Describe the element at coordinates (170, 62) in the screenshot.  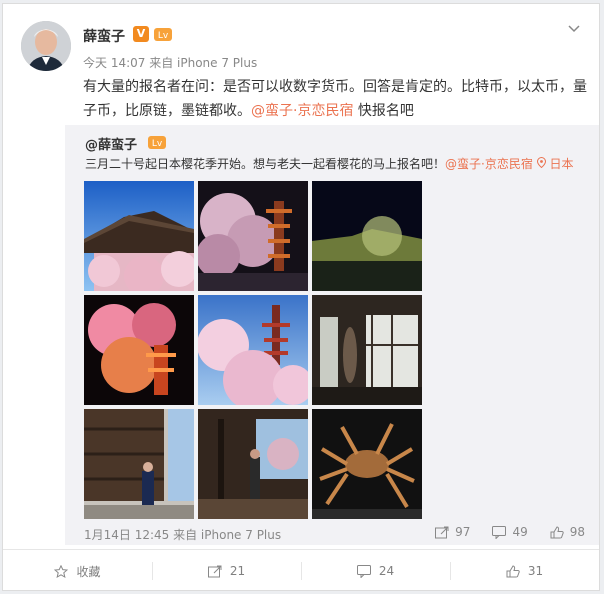
I see `post-meta: 今天 14:07 来自 iPhone 7 Plus` at that location.